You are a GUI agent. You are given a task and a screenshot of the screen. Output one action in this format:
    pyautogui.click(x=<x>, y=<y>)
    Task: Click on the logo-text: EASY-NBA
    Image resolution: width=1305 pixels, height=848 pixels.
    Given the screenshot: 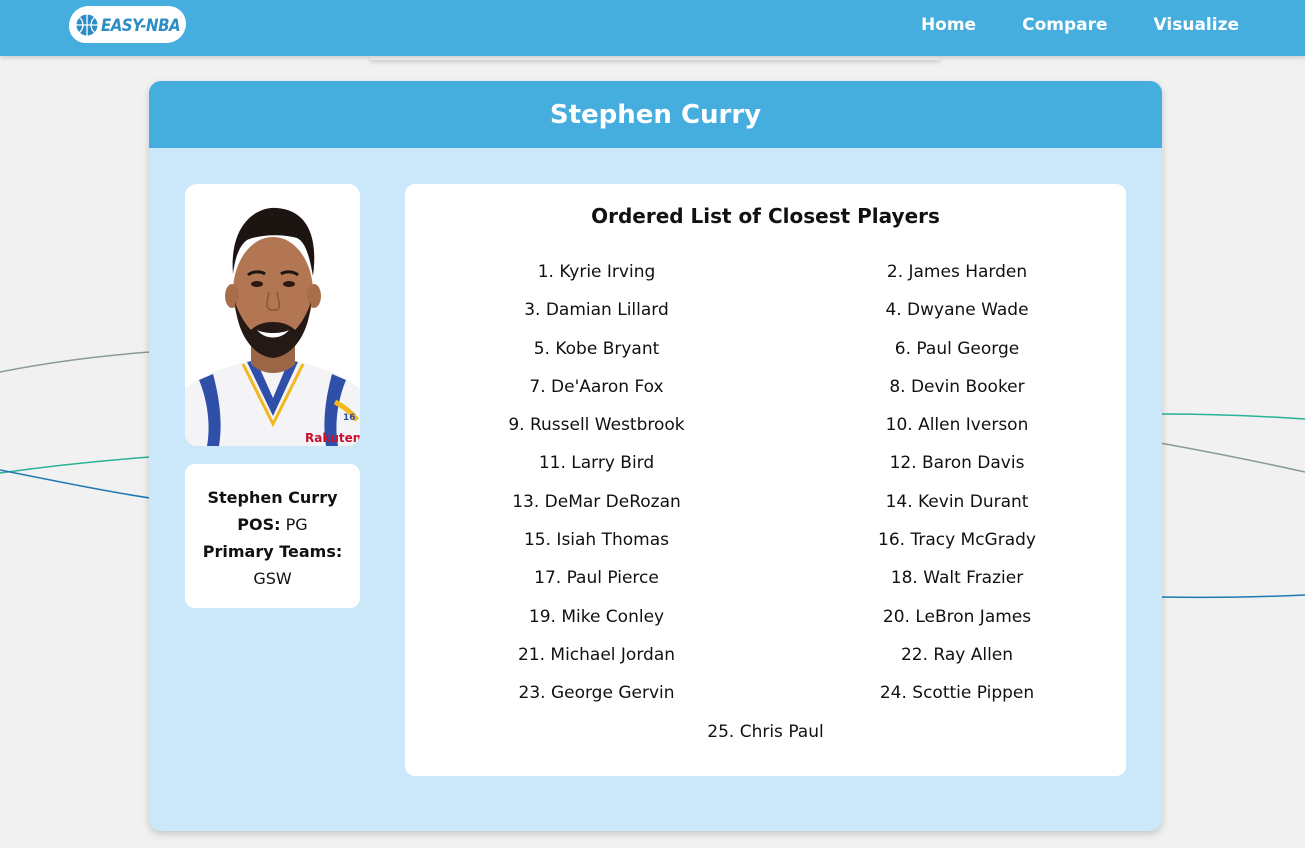 What is the action you would take?
    pyautogui.click(x=141, y=24)
    